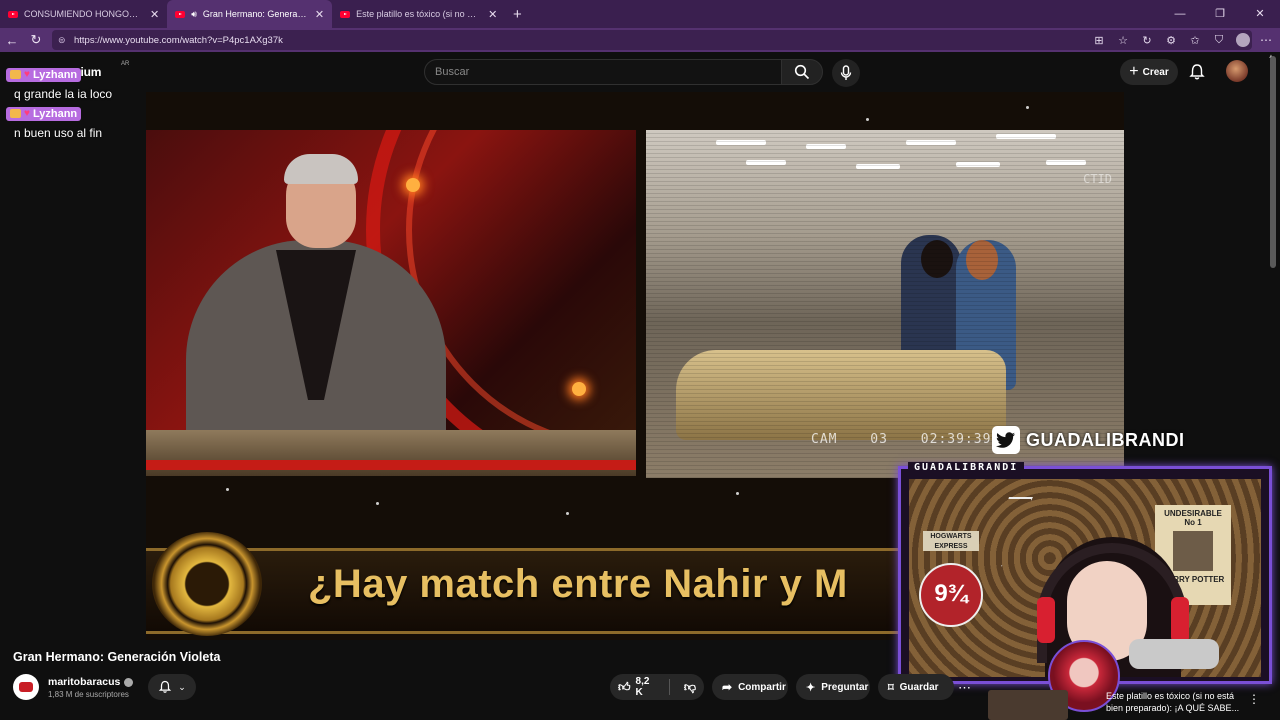 The image size is (1280, 720). I want to click on reload-button: ↻, so click(36, 40).